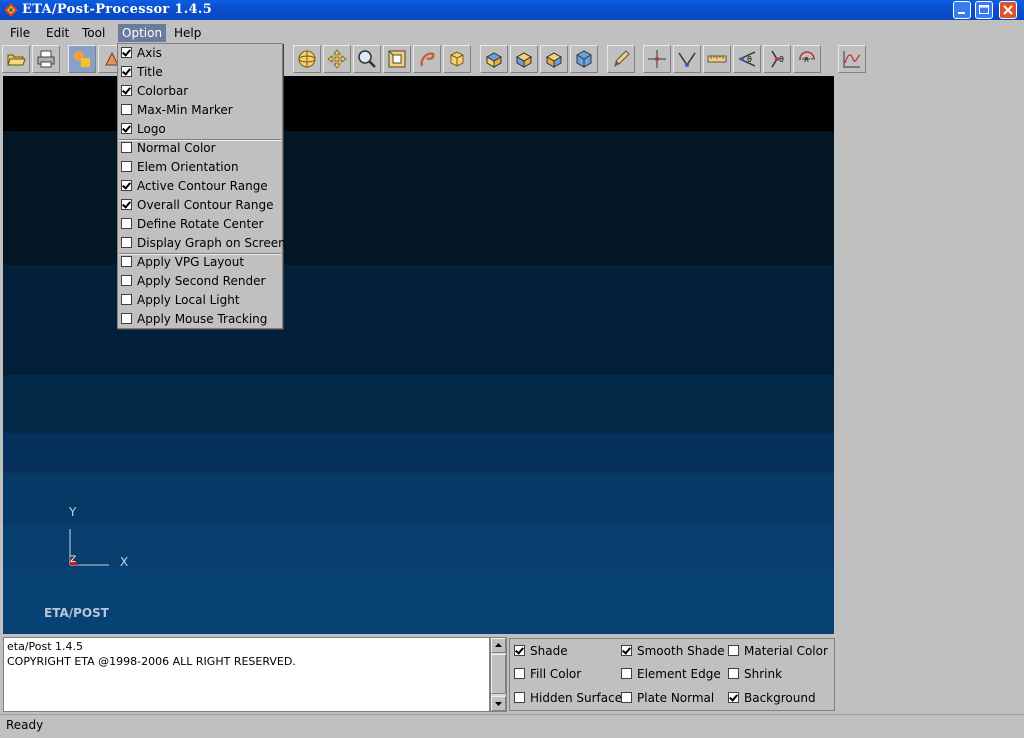 The width and height of the screenshot is (1024, 738). I want to click on option-active-contour-range: Active Contour Range, so click(194, 186).